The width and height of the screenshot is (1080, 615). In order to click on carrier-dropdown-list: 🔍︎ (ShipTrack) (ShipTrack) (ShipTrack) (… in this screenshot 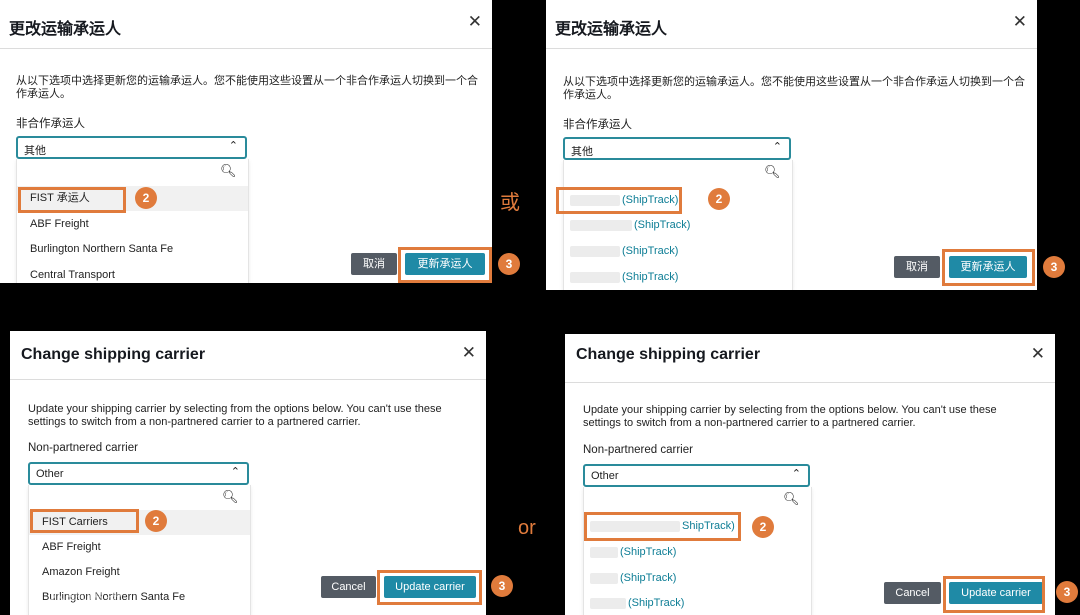, I will do `click(678, 225)`.